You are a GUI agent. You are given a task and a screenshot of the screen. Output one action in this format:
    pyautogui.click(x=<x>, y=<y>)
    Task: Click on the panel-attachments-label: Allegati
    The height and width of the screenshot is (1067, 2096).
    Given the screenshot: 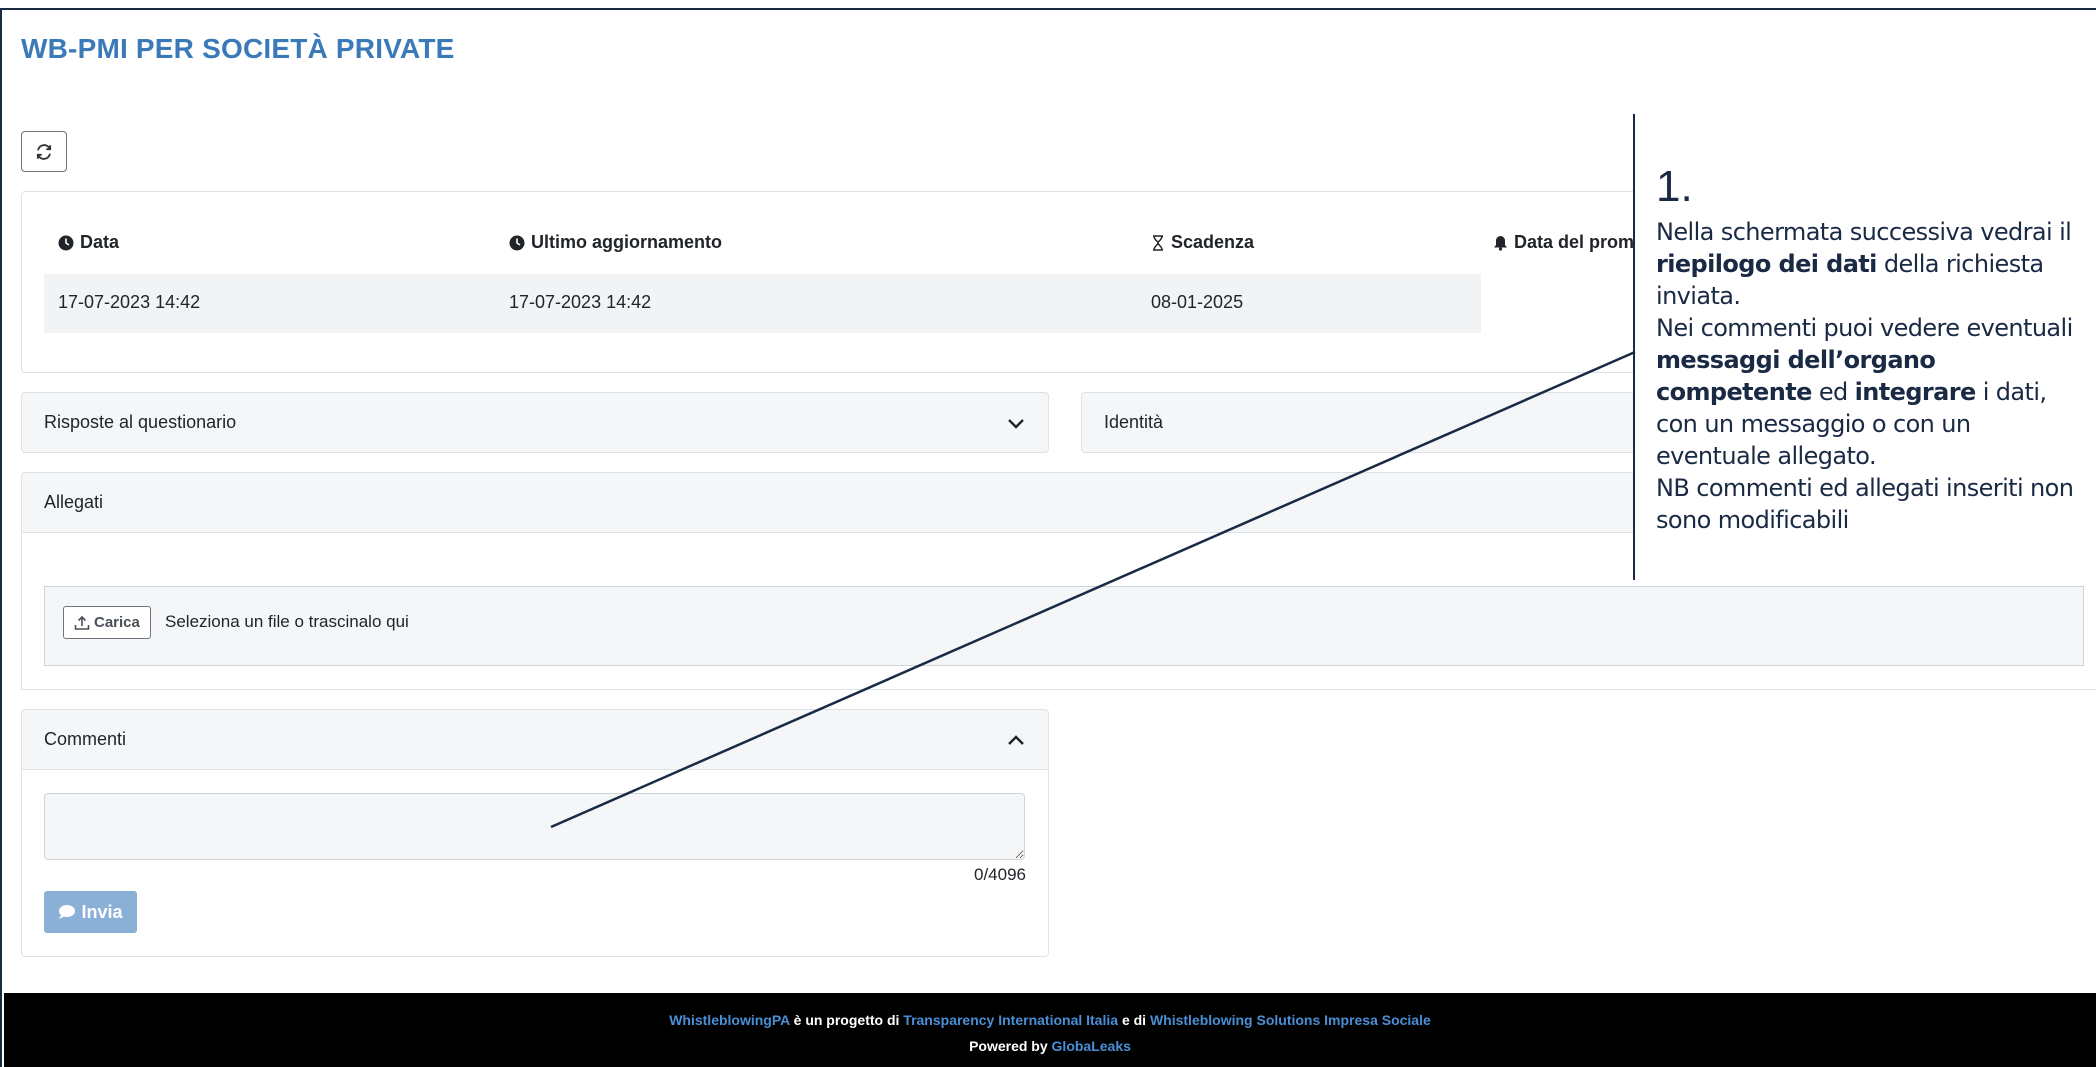 What is the action you would take?
    pyautogui.click(x=74, y=502)
    